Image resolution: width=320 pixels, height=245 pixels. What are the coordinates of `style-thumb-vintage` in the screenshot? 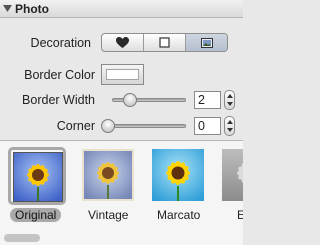 It's located at (108, 175).